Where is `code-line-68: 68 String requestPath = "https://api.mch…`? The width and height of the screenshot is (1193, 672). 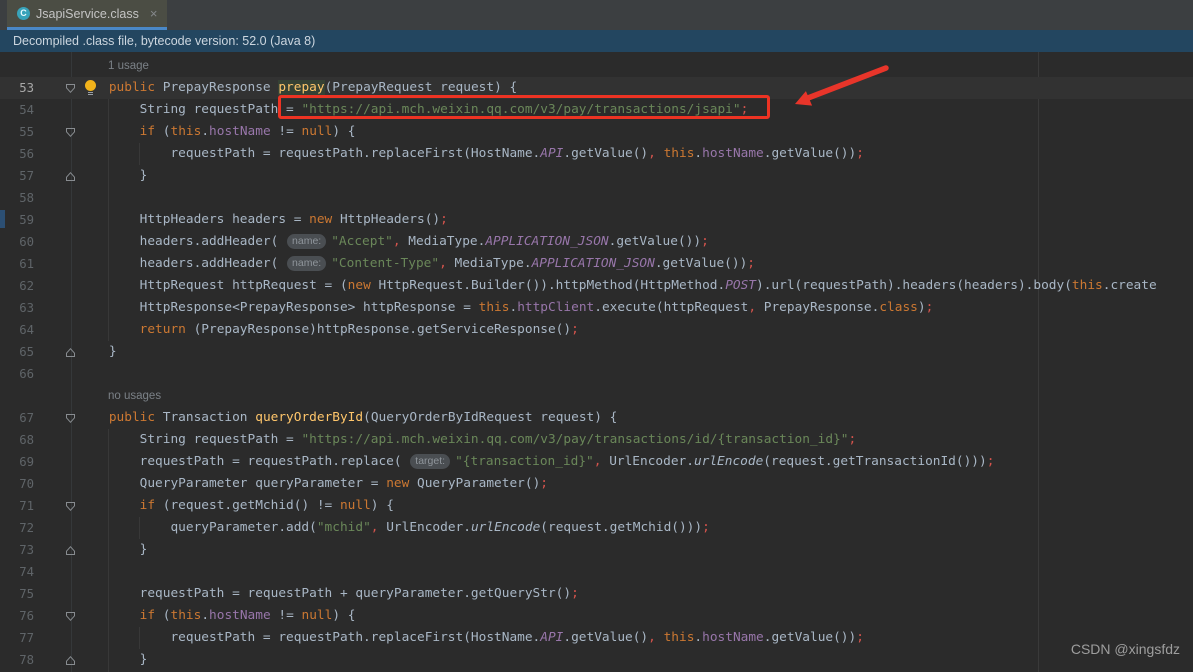 code-line-68: 68 String requestPath = "https://api.mch… is located at coordinates (596, 440).